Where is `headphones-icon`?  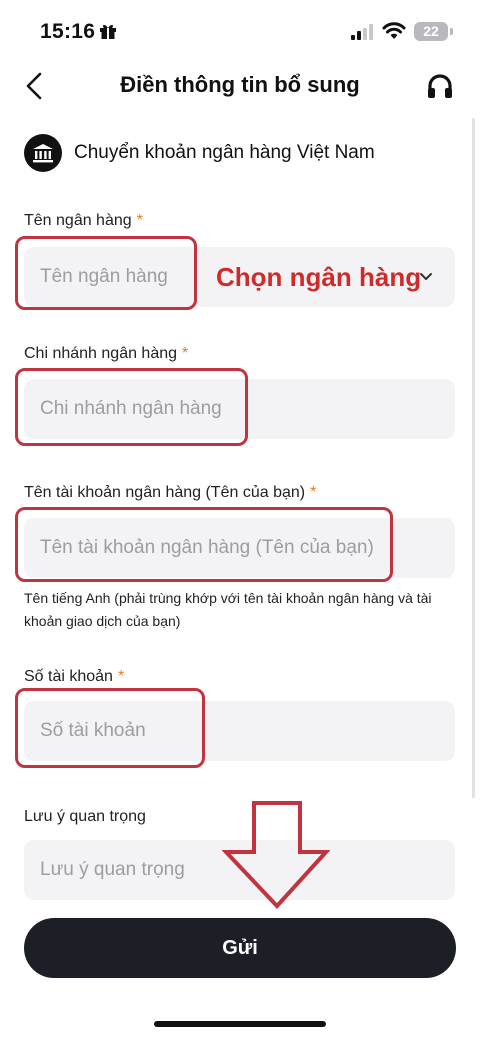 headphones-icon is located at coordinates (440, 86).